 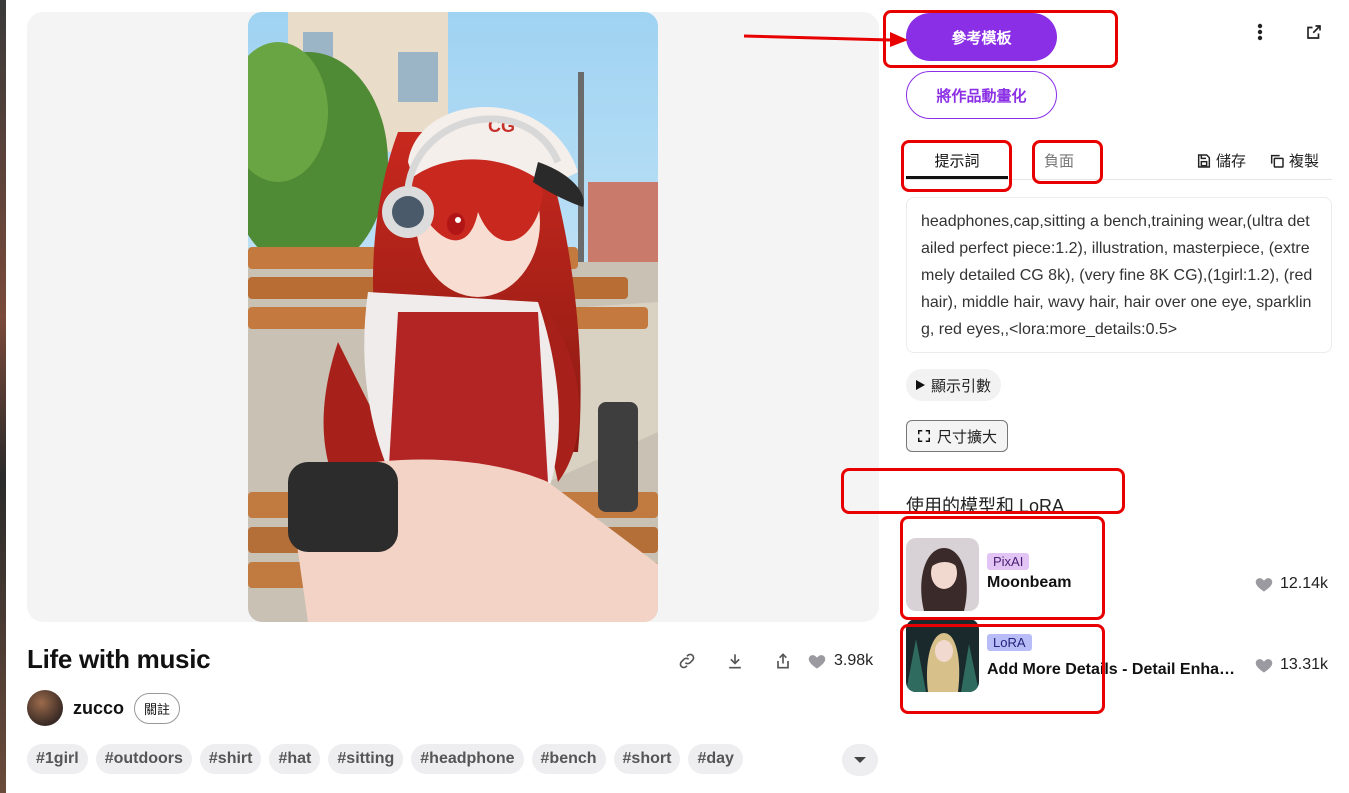 What do you see at coordinates (957, 160) in the screenshot?
I see `tab-prompt: 提示詞` at bounding box center [957, 160].